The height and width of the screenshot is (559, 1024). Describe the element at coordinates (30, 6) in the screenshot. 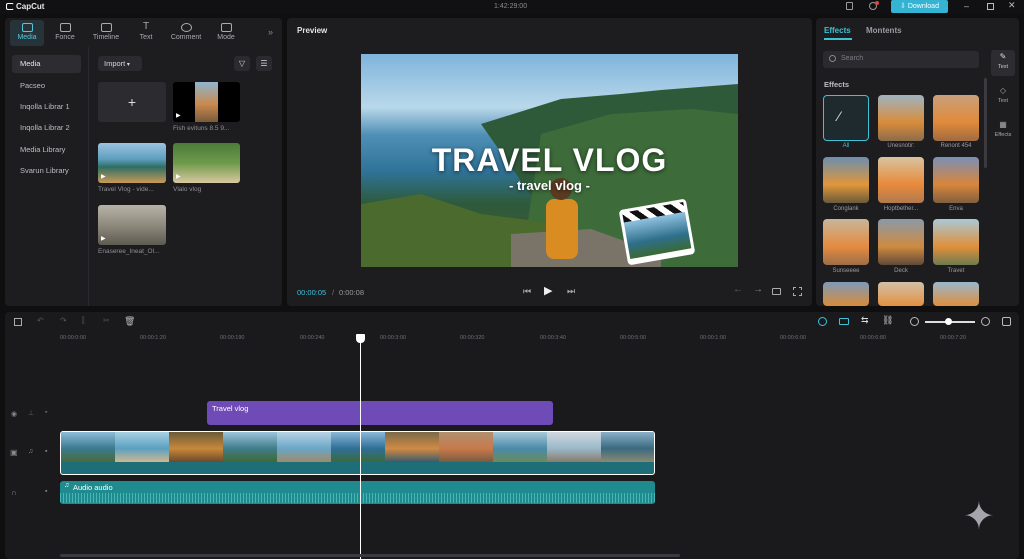

I see `app-name: CapCut` at that location.